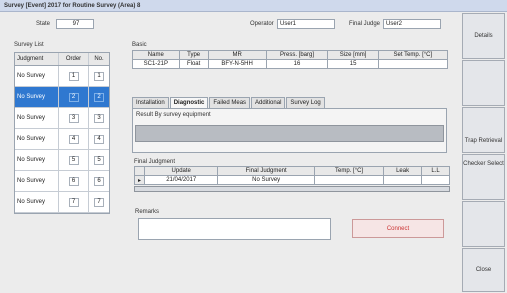 This screenshot has height=293, width=507. I want to click on list-item-no-value: 5, so click(99, 160).